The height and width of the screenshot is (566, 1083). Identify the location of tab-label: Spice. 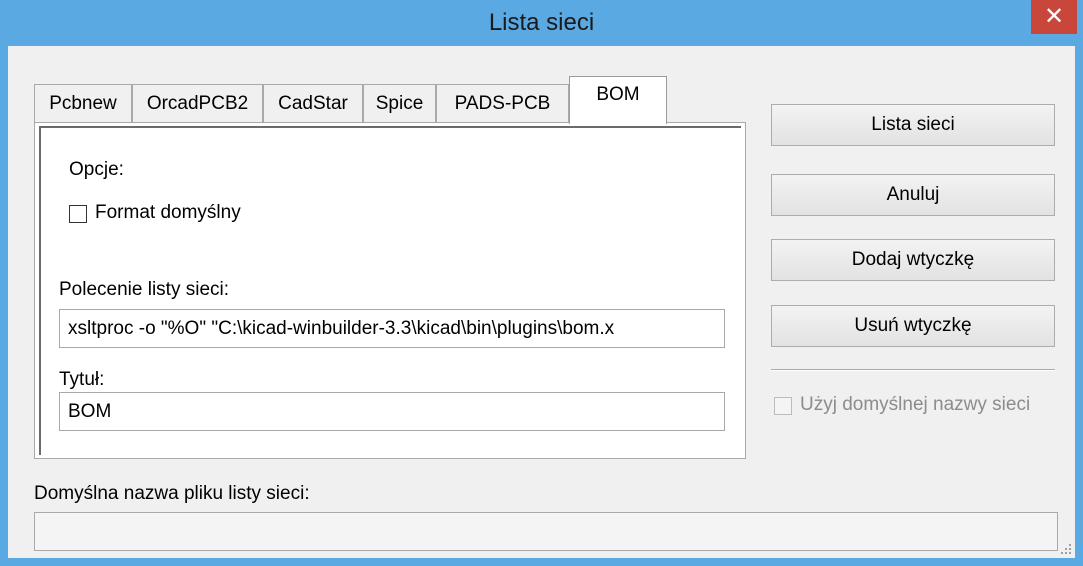
(399, 103).